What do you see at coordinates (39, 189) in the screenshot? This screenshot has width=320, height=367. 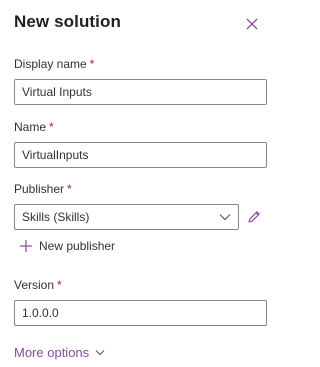 I see `publisher-label-text: Publisher` at bounding box center [39, 189].